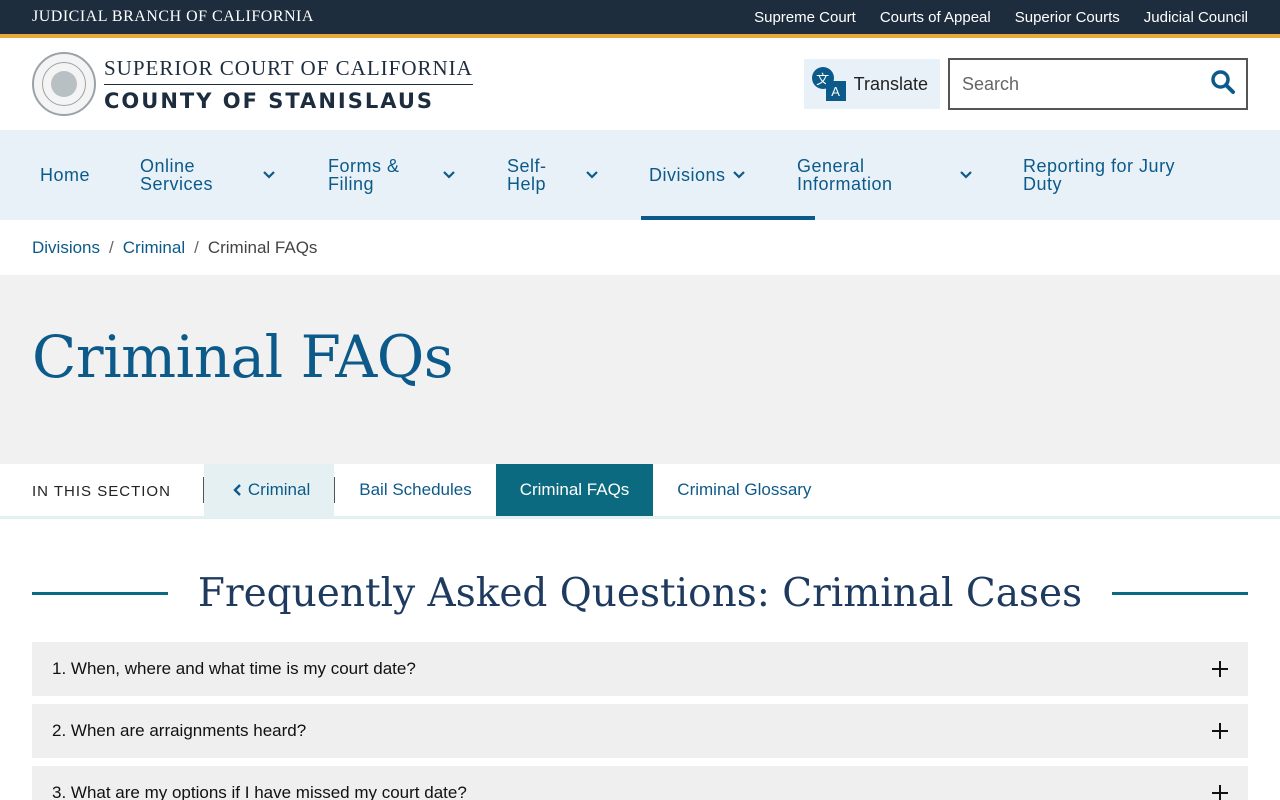  What do you see at coordinates (1196, 17) in the screenshot?
I see `judicial-council-link: Judicial Council` at bounding box center [1196, 17].